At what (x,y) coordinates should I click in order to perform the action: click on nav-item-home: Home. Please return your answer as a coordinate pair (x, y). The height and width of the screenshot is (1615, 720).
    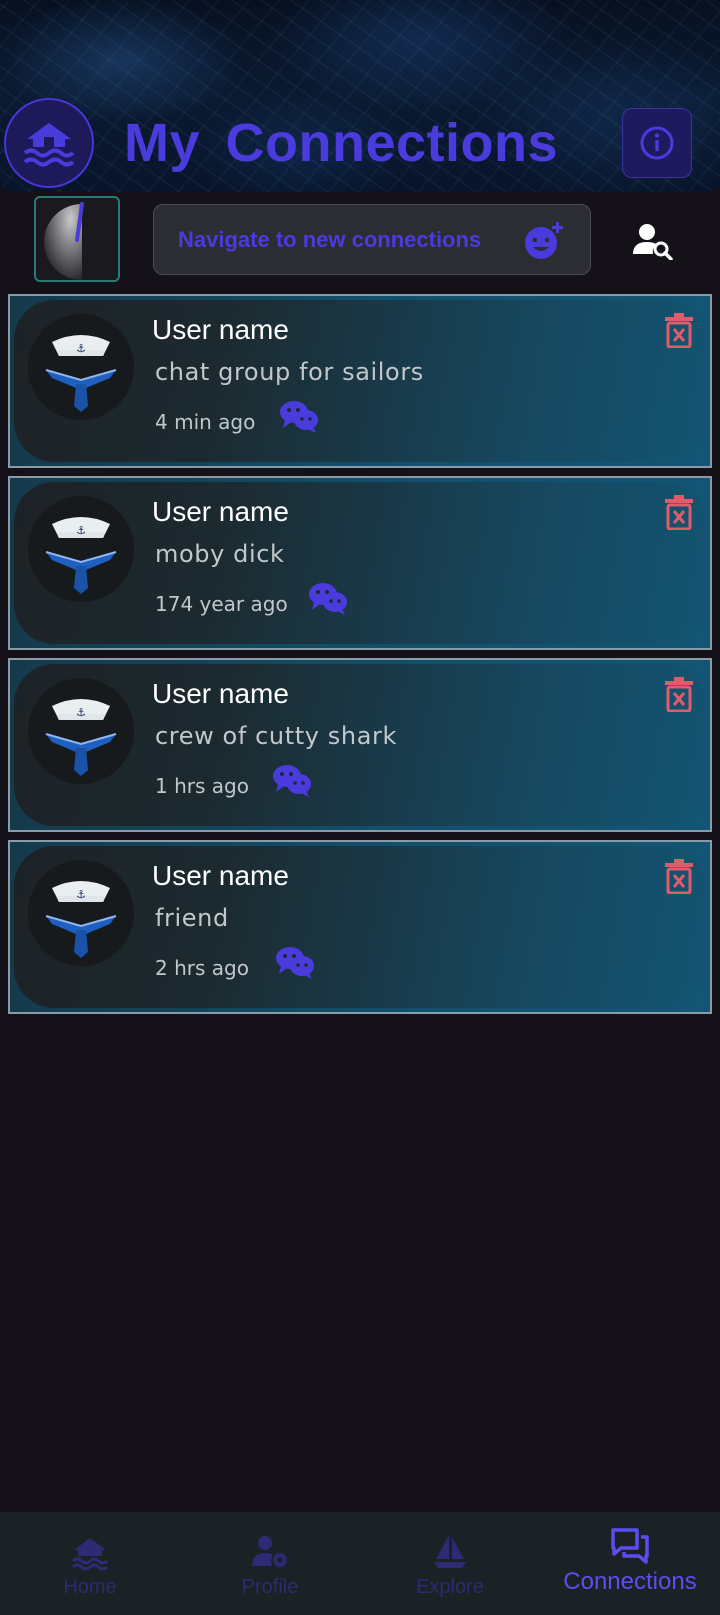
    Looking at the image, I should click on (90, 1563).